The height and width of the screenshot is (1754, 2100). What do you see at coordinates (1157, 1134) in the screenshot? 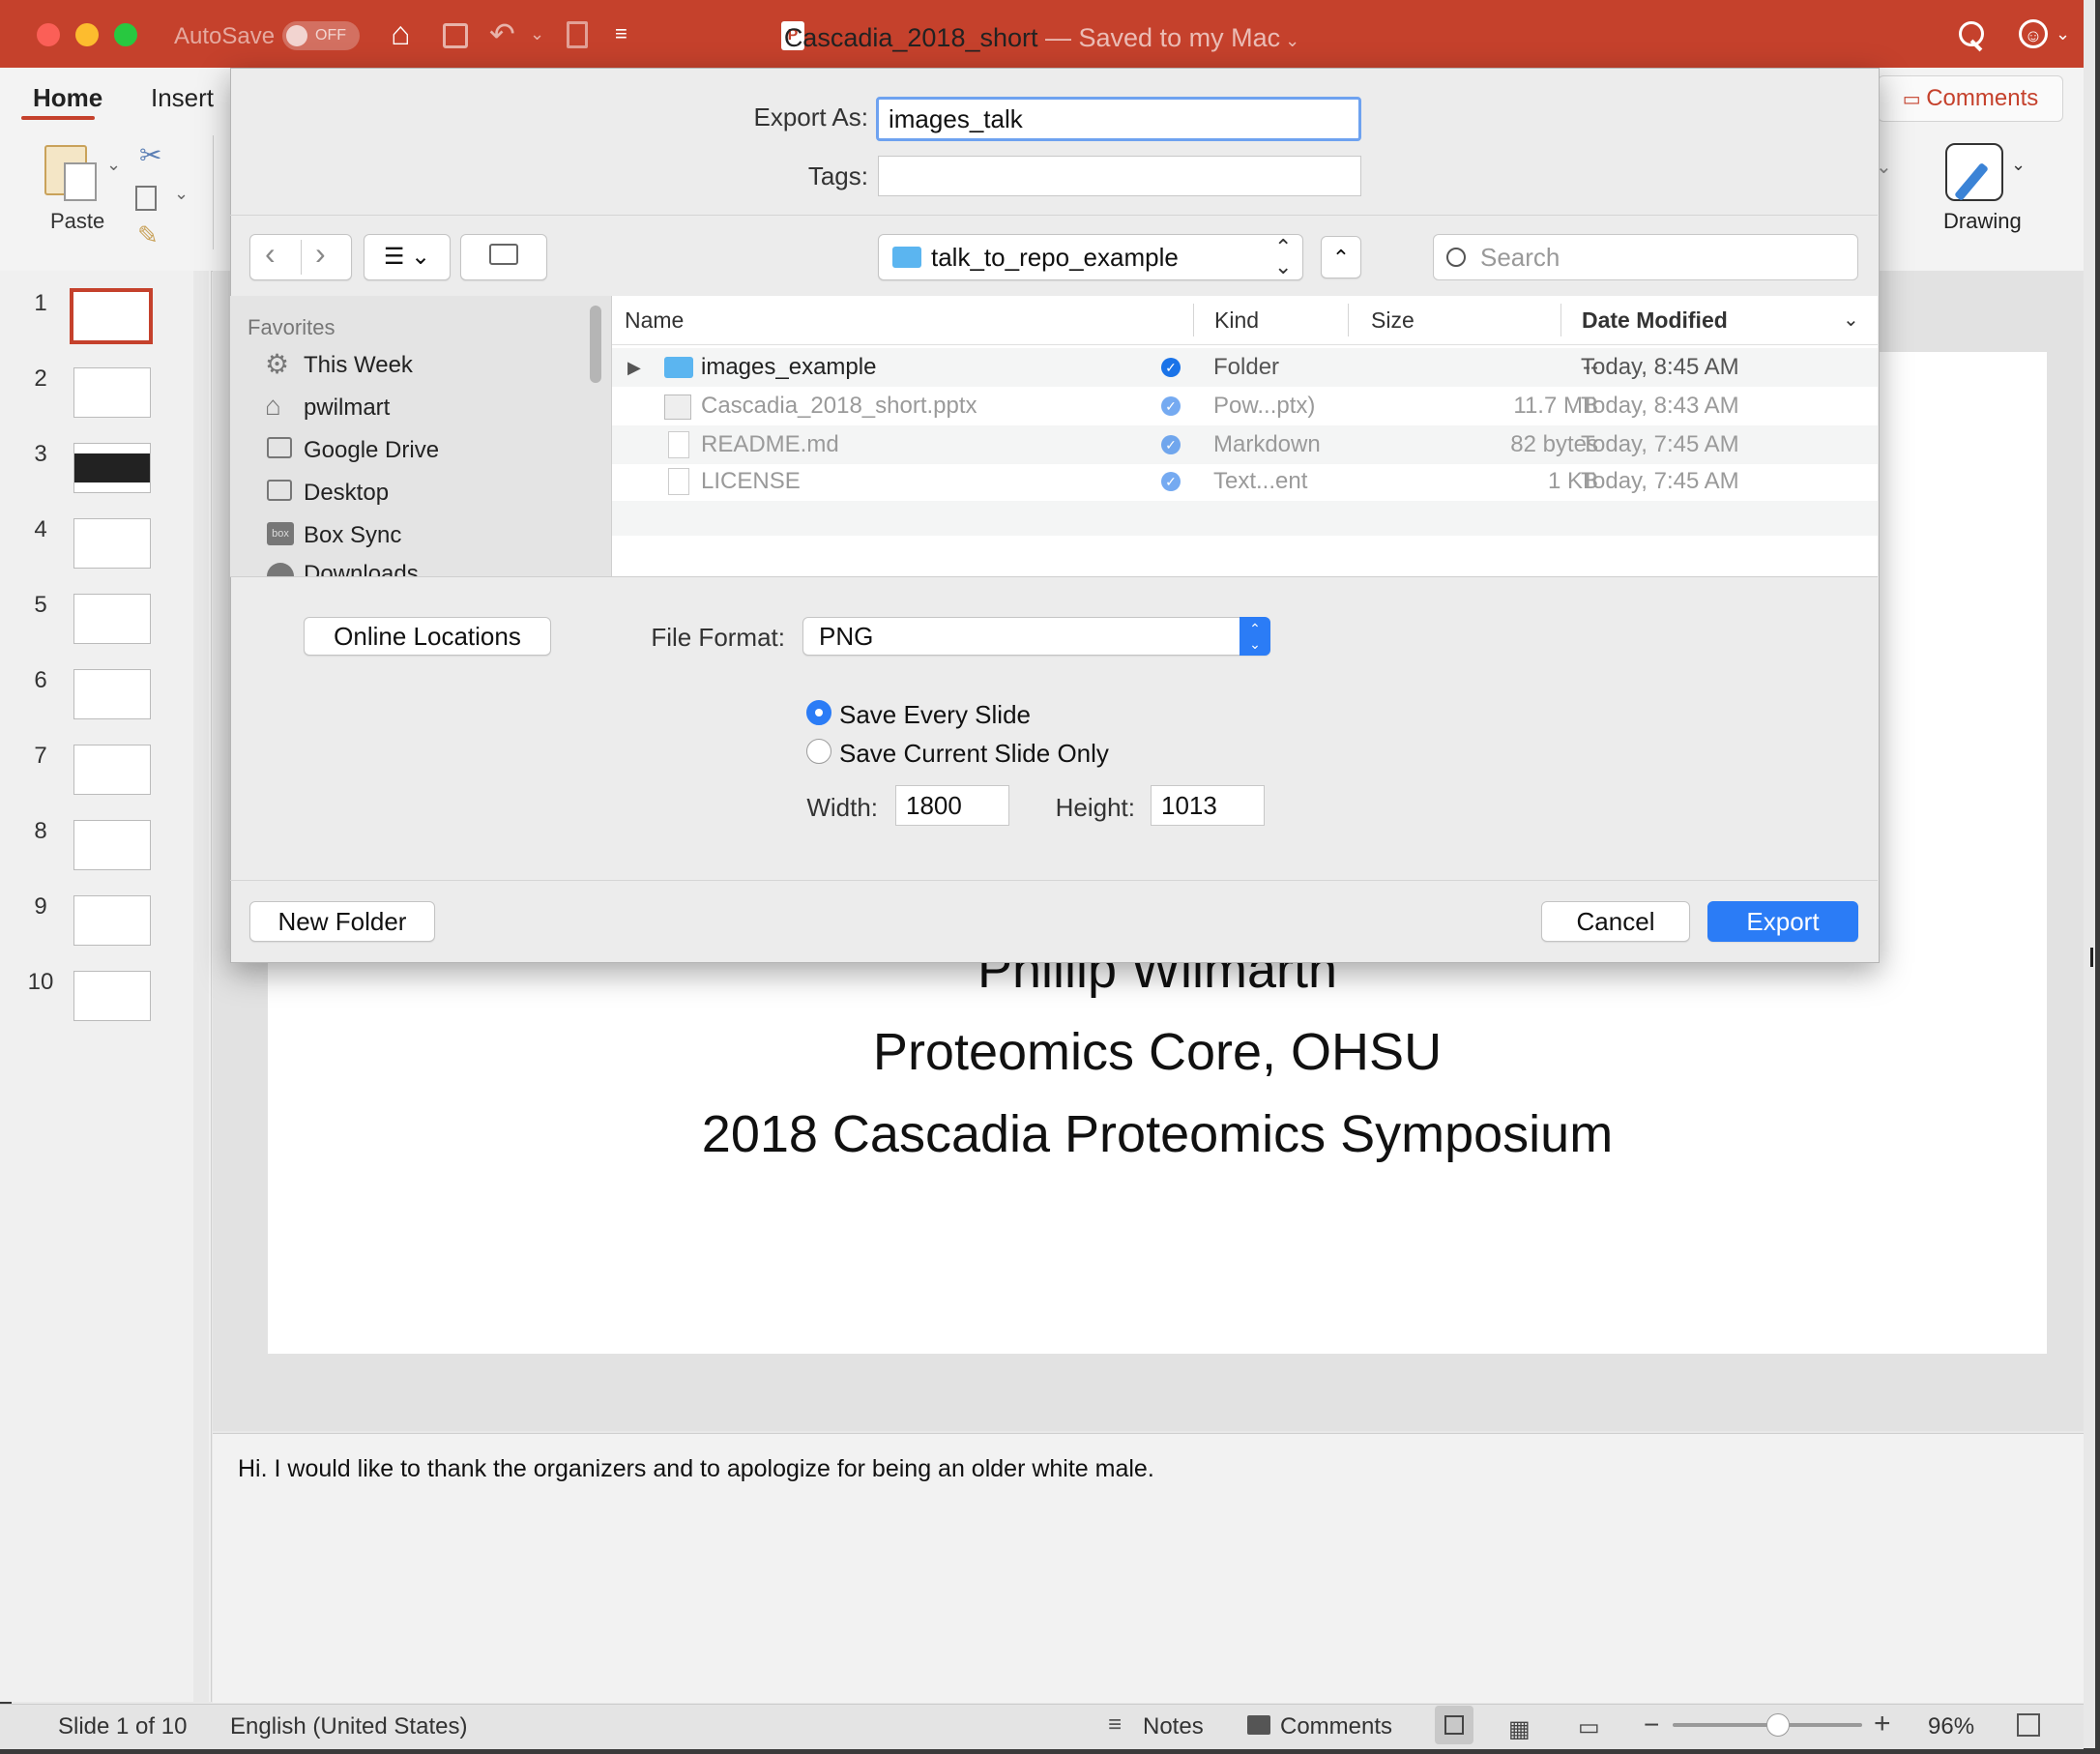
I see `slide-event-line: 2018 Cascadia Proteomics Symposium` at bounding box center [1157, 1134].